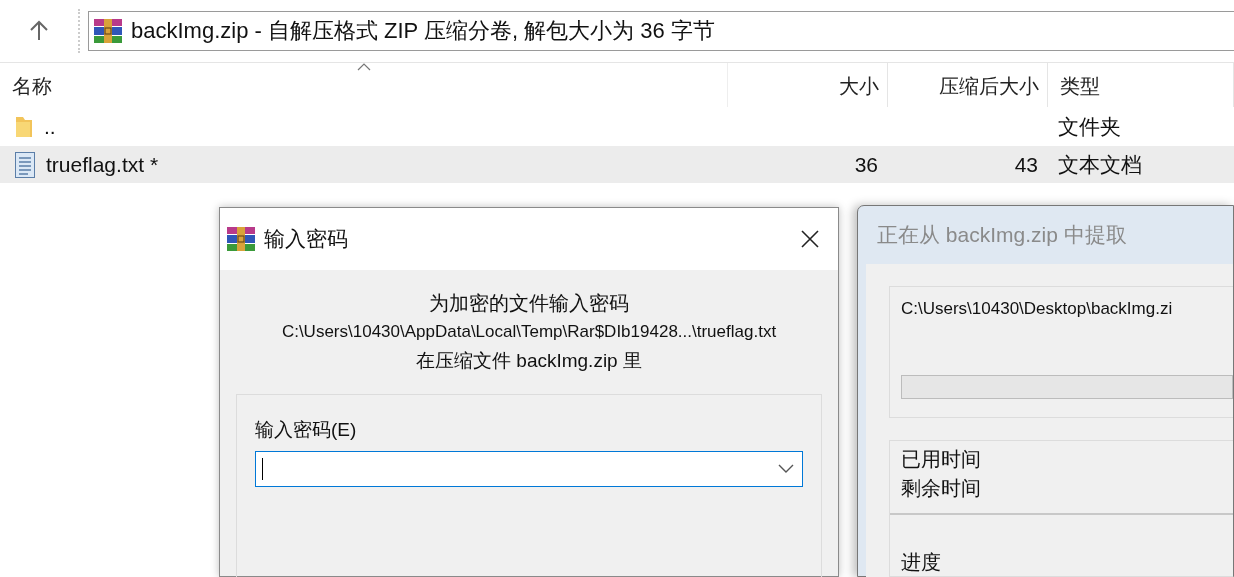 This screenshot has height=577, width=1234. Describe the element at coordinates (941, 459) in the screenshot. I see `elapsed-time-label: 已用时间` at that location.